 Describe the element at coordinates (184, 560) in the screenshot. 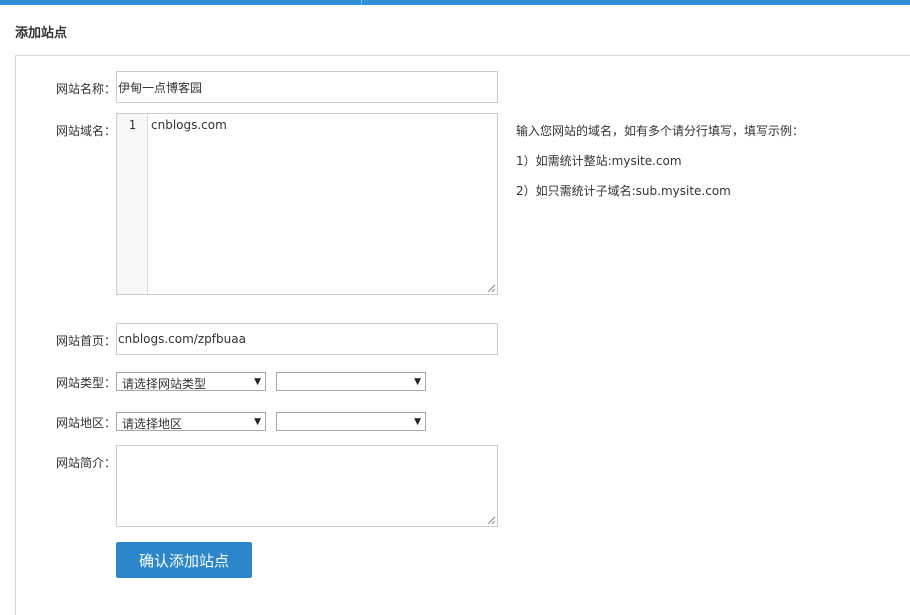

I see `confirm-add-site-button: 确认添加站点` at that location.